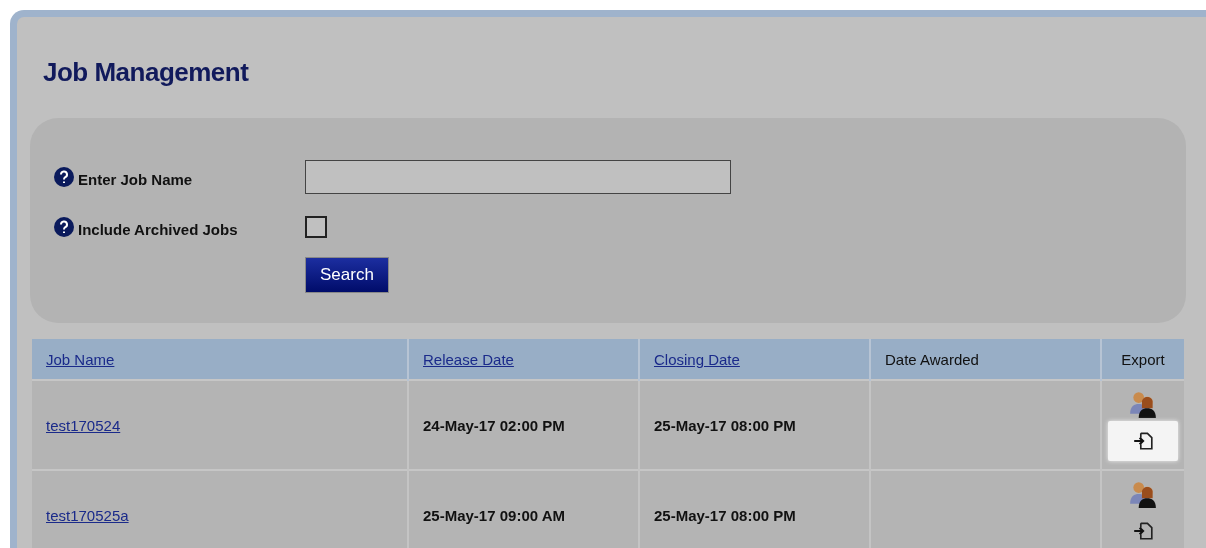  I want to click on page-title: Job Management, so click(146, 72).